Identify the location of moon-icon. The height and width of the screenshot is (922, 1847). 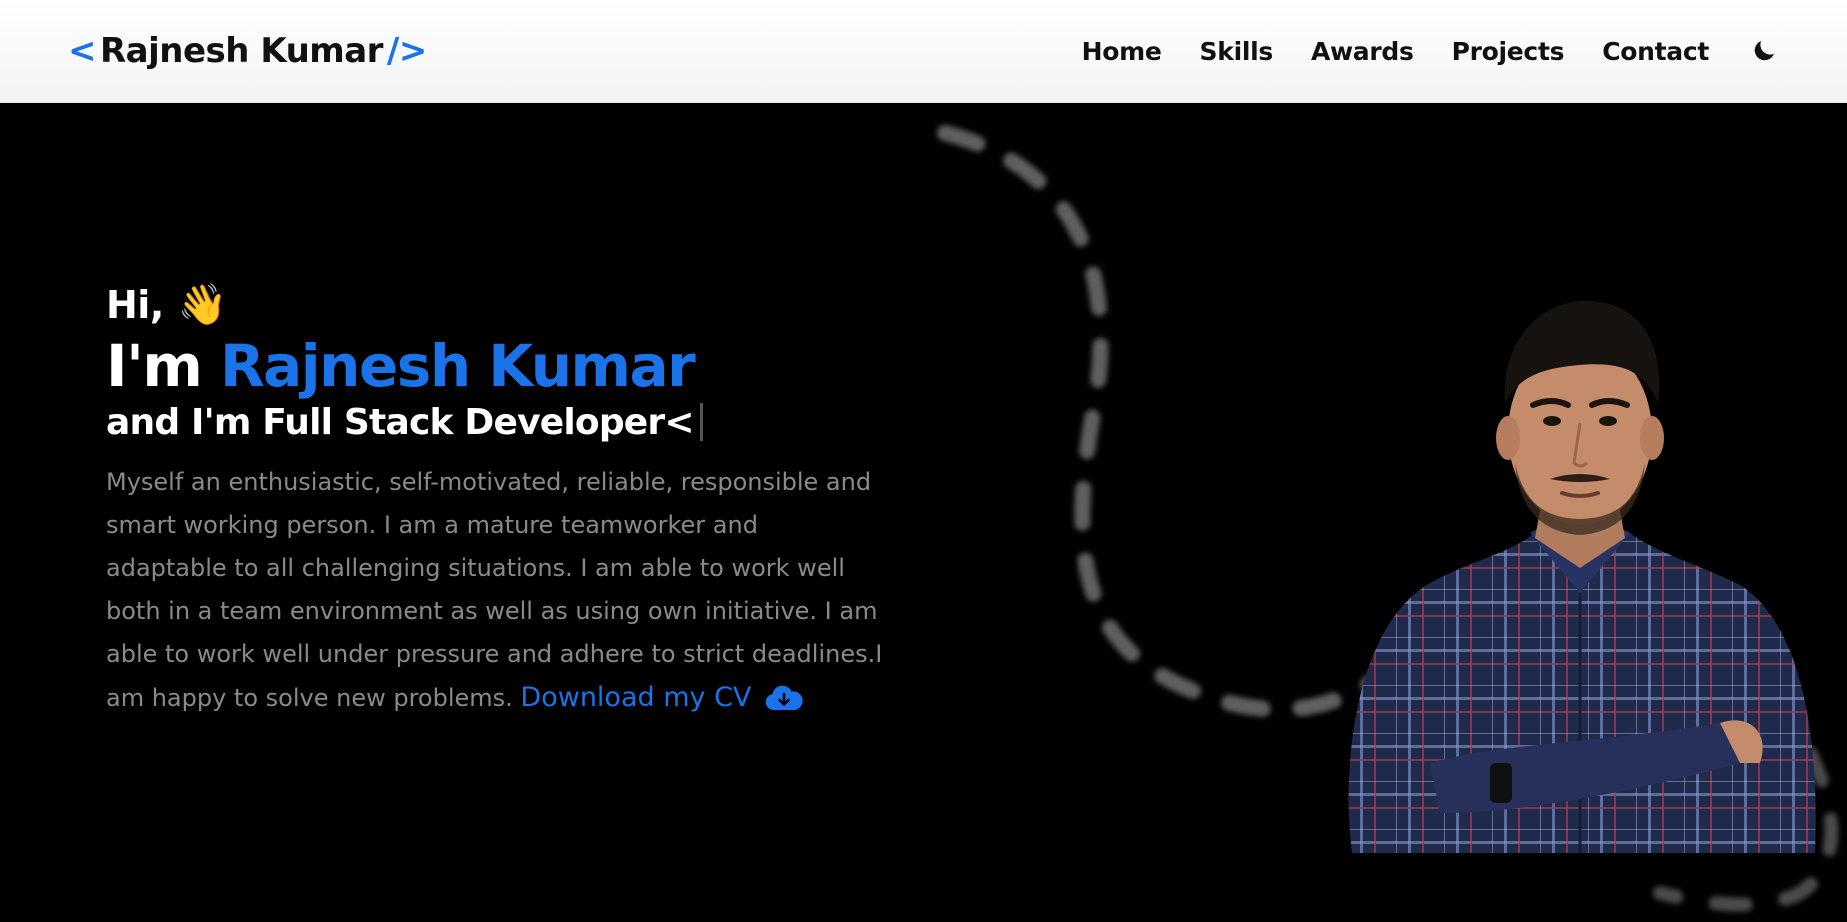
(1764, 51).